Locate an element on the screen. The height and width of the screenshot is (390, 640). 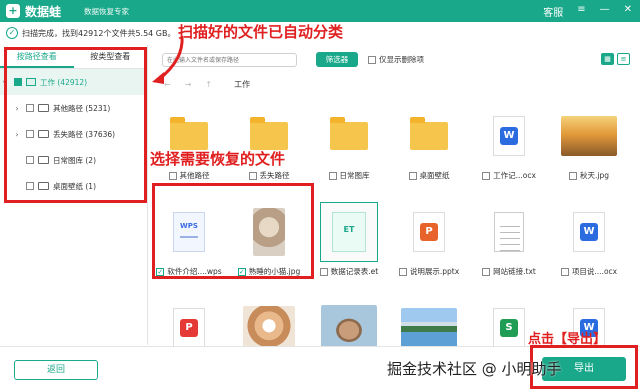
bunny-photo is located at coordinates (349, 325).